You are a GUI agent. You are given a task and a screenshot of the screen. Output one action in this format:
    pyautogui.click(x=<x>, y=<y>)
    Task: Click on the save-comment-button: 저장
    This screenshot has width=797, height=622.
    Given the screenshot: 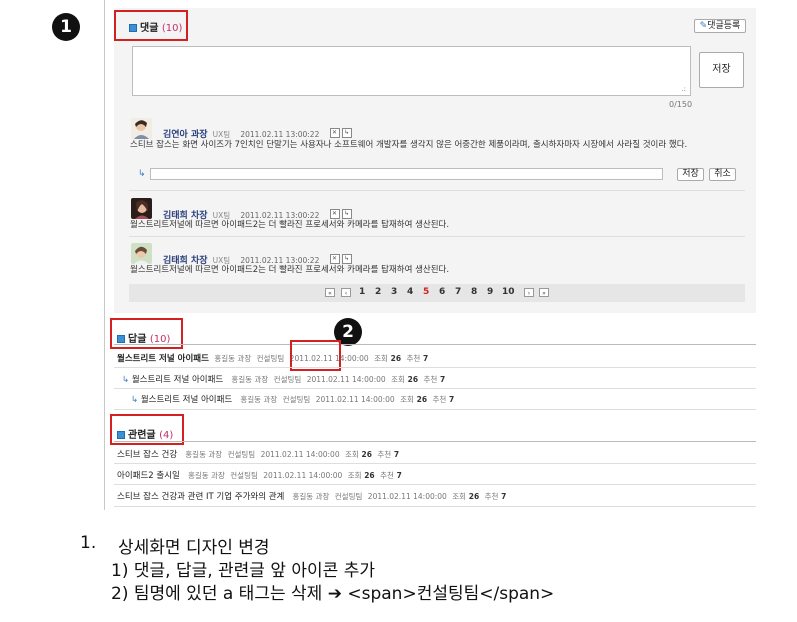 What is the action you would take?
    pyautogui.click(x=721, y=70)
    